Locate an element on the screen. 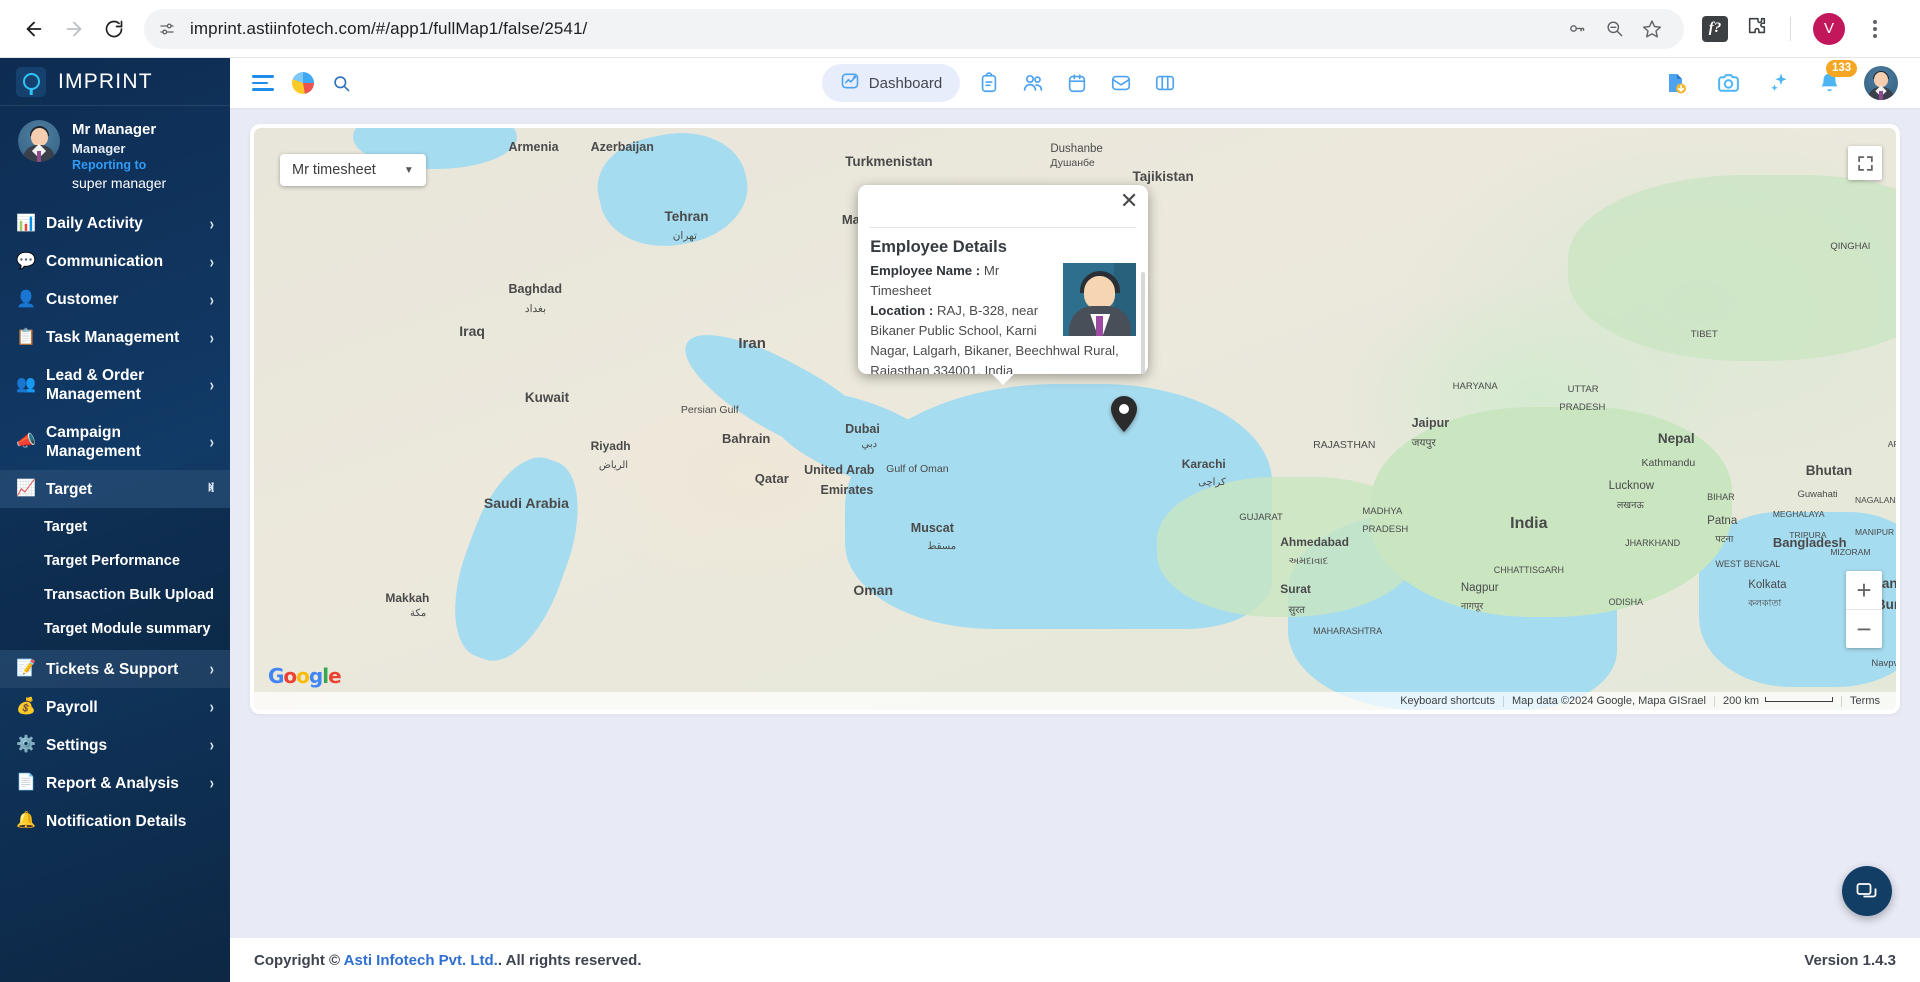 This screenshot has height=982, width=1920. app-topbar: Dashboard 133 is located at coordinates (1075, 83).